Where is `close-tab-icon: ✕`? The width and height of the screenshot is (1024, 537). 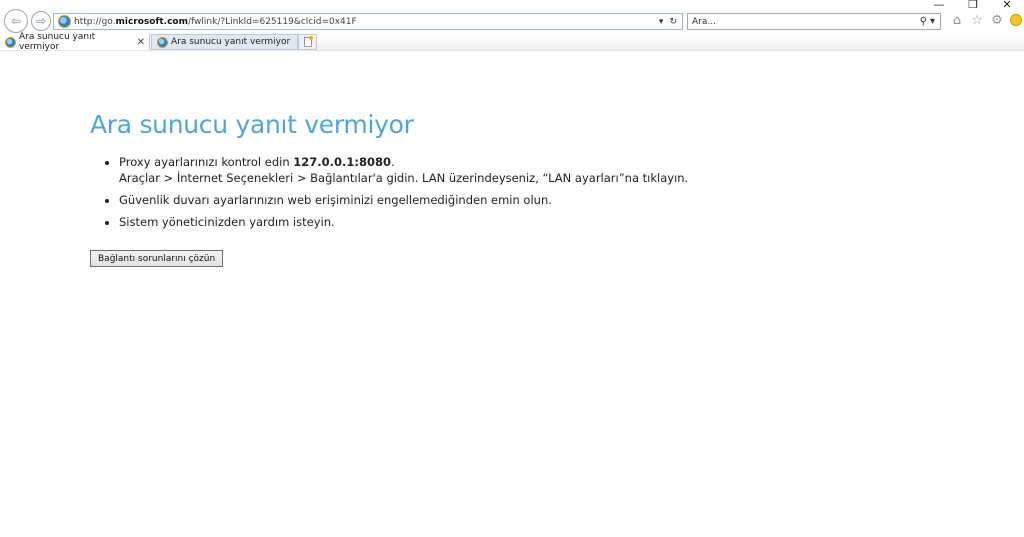 close-tab-icon: ✕ is located at coordinates (141, 42).